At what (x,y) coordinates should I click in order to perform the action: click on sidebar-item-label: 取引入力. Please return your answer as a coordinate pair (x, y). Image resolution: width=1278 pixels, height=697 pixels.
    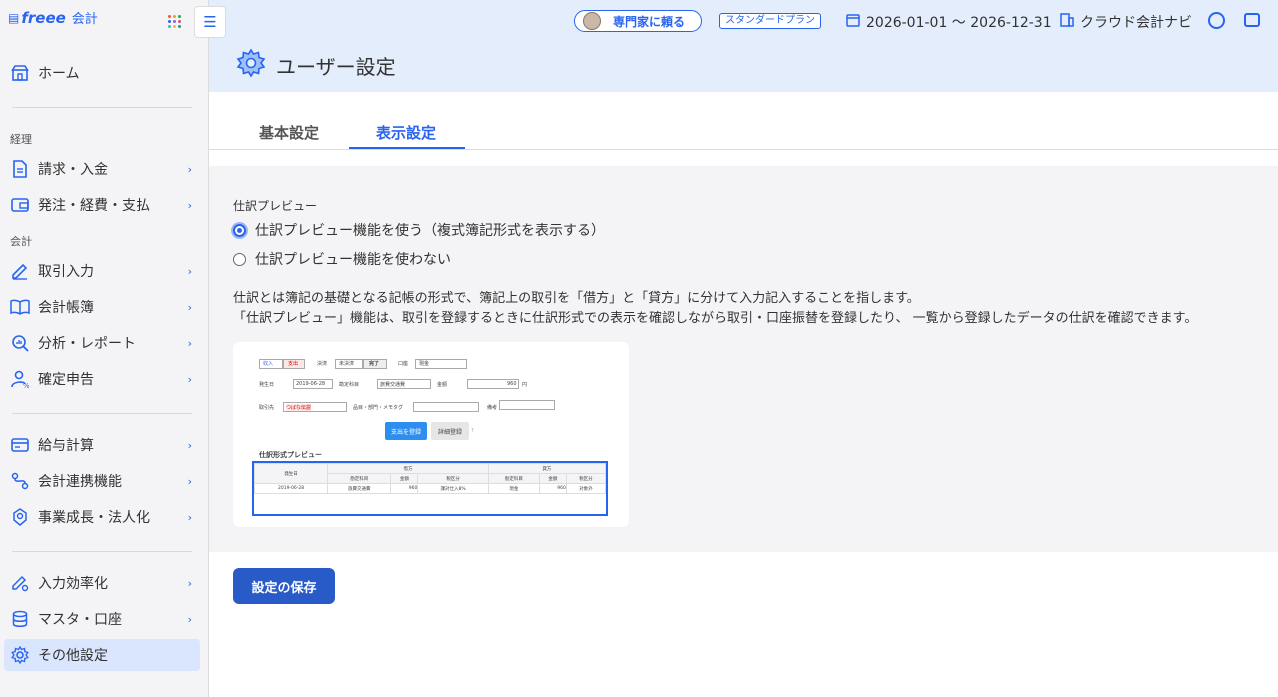
    Looking at the image, I should click on (66, 272).